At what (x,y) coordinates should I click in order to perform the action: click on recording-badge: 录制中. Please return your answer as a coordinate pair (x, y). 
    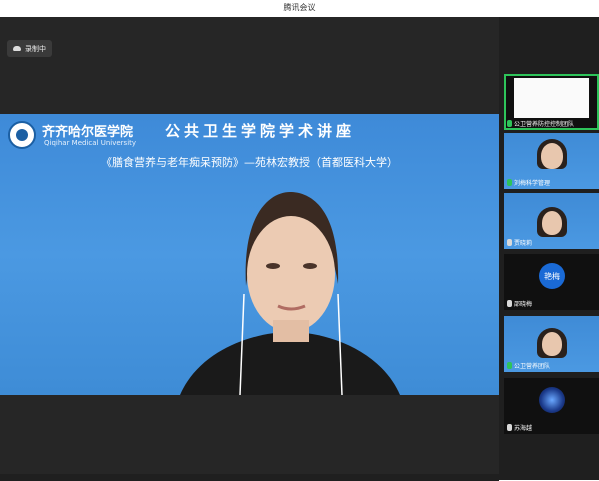
    Looking at the image, I should click on (29, 48).